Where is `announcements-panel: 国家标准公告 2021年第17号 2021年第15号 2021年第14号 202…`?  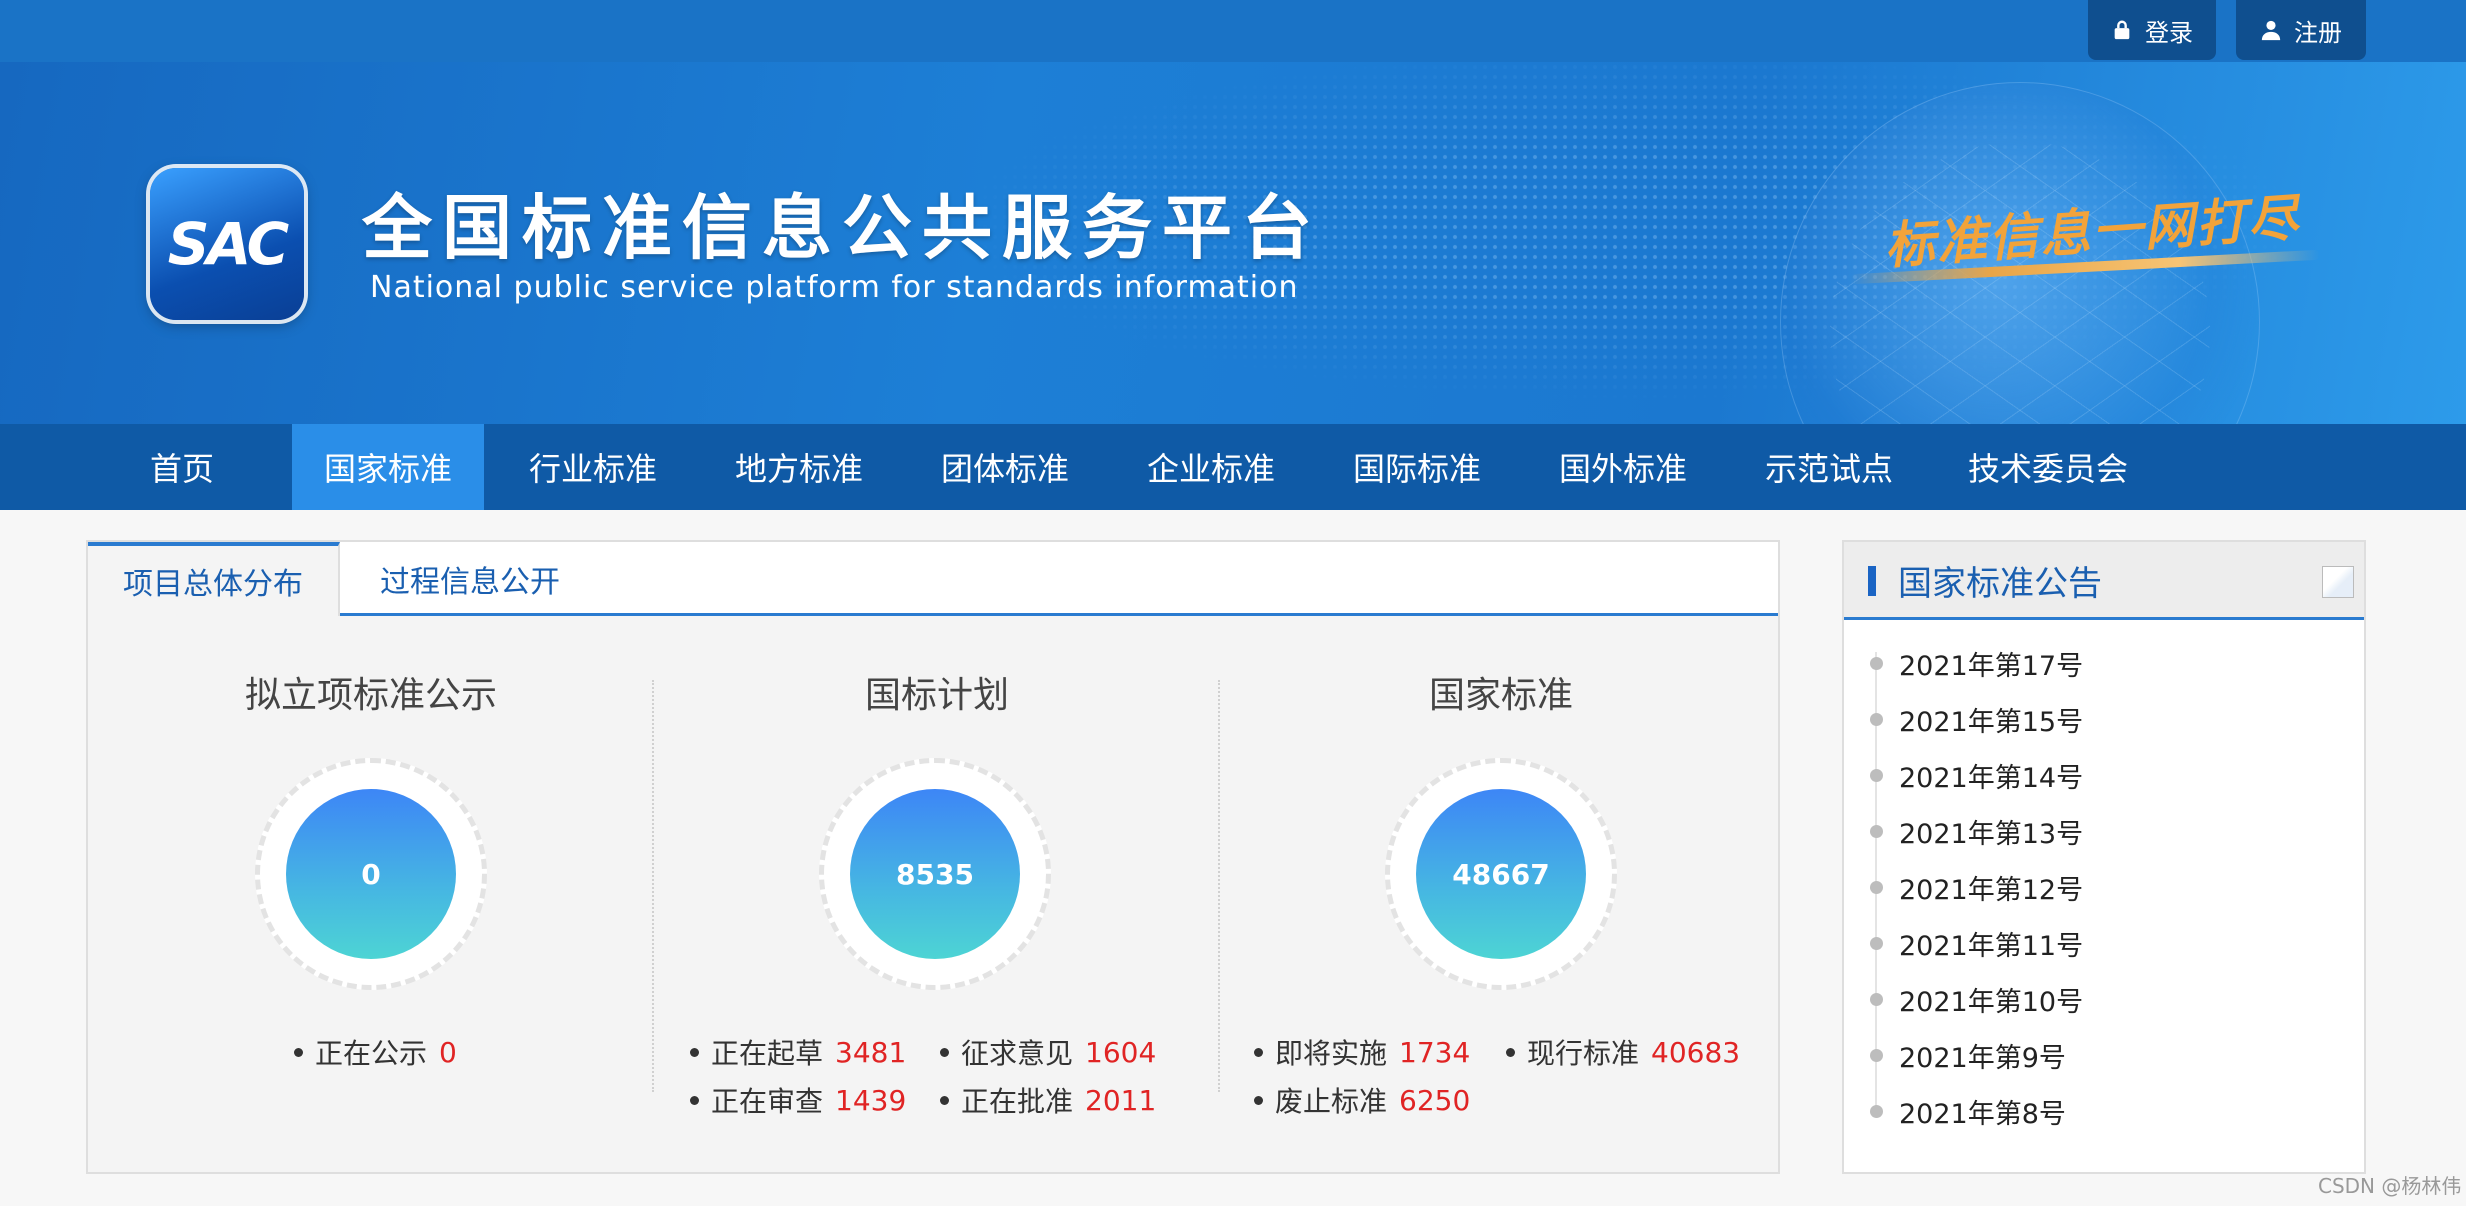 announcements-panel: 国家标准公告 2021年第17号 2021年第15号 2021年第14号 202… is located at coordinates (2104, 857).